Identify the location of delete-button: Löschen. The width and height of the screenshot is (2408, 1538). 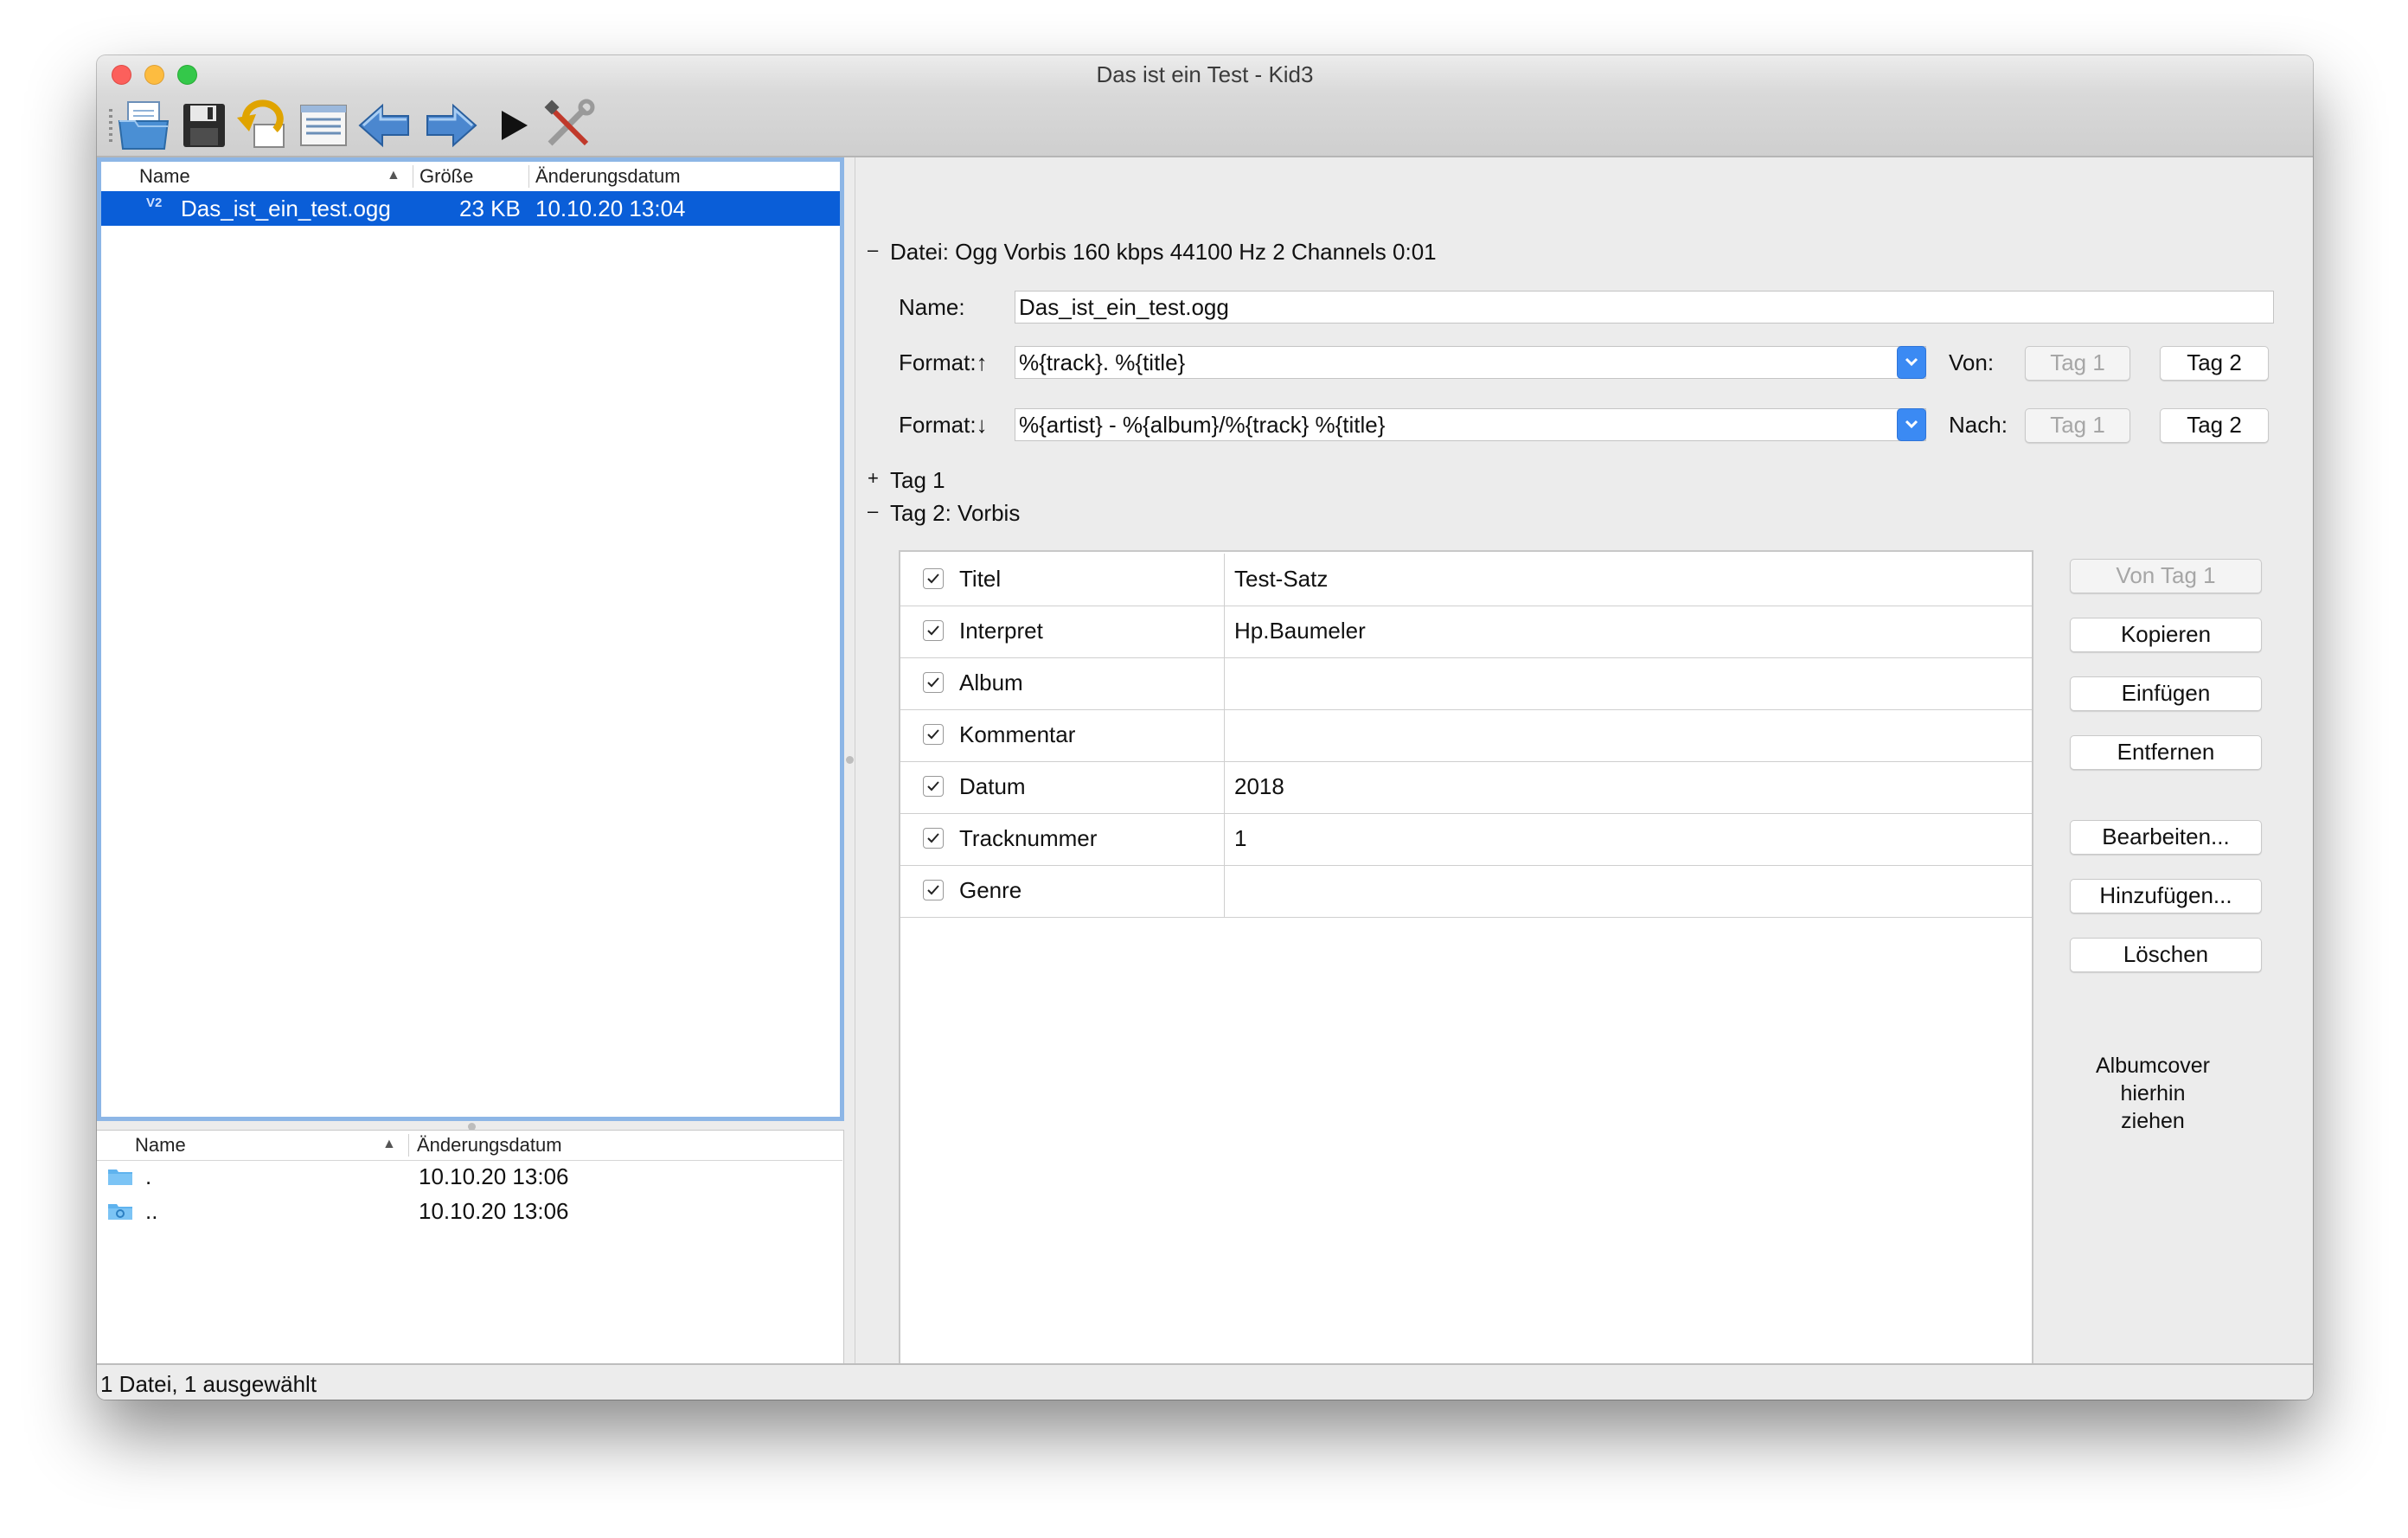
(2166, 955).